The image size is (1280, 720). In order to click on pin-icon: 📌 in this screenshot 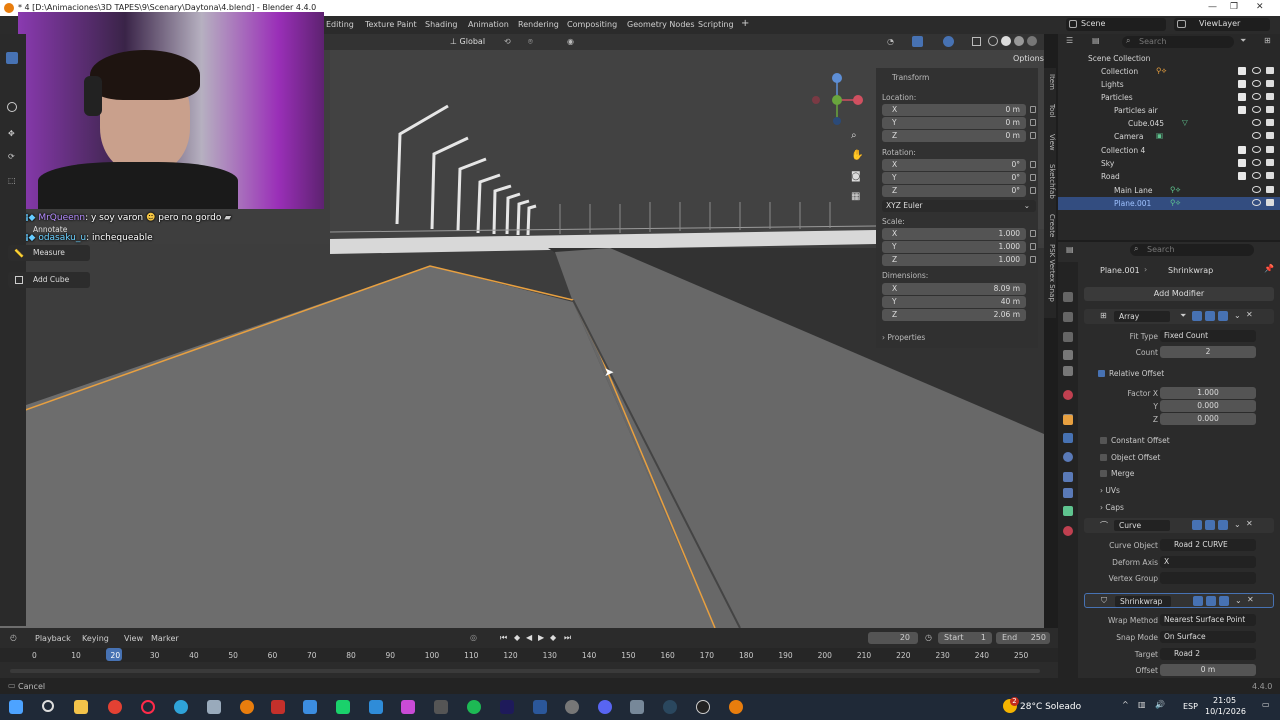, I will do `click(1269, 268)`.